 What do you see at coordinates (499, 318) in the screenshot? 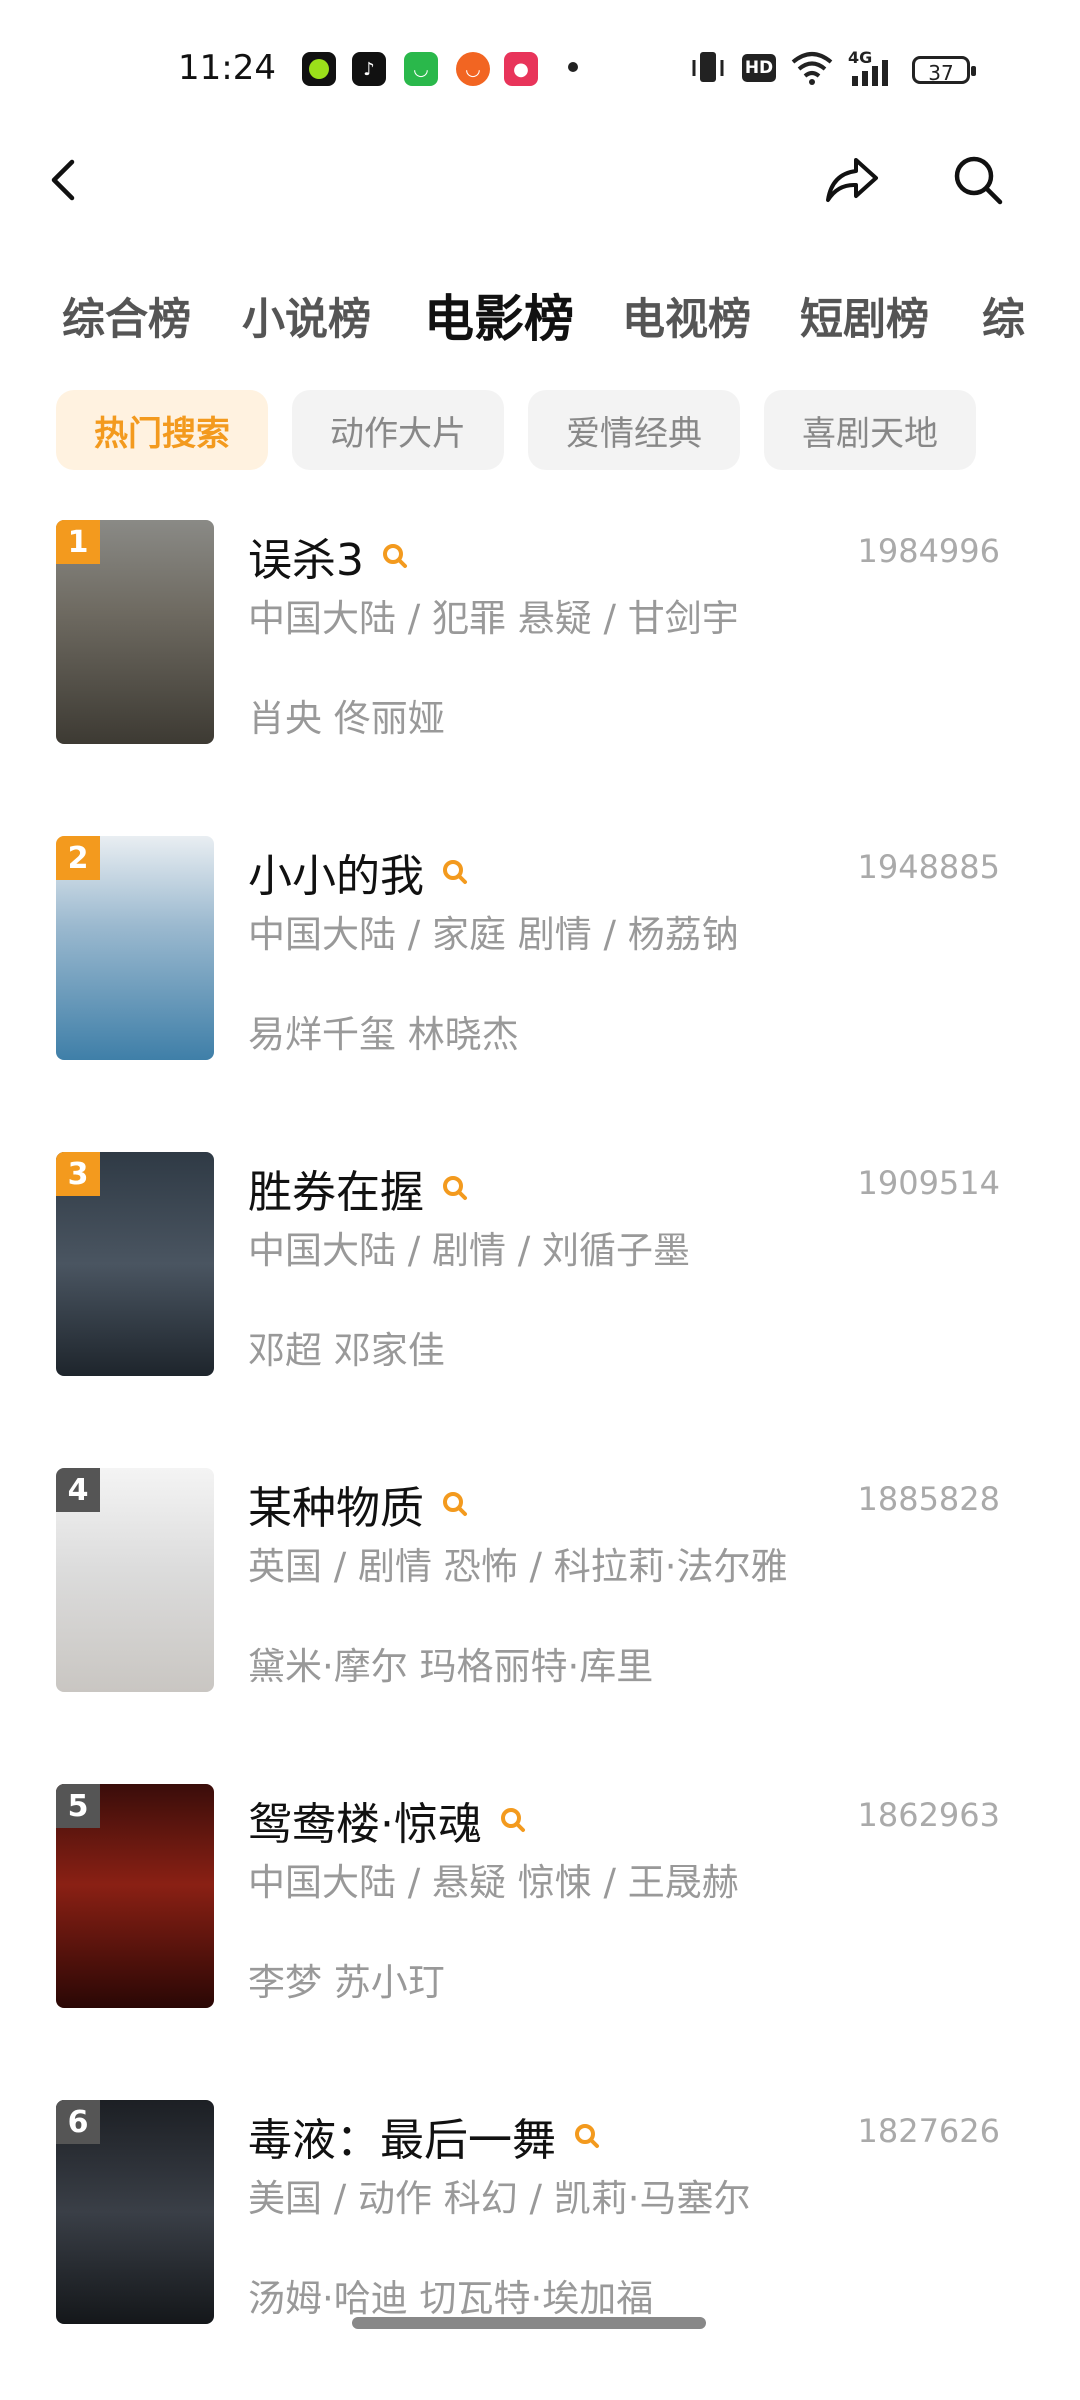
I see `tab-movie: 电影榜` at bounding box center [499, 318].